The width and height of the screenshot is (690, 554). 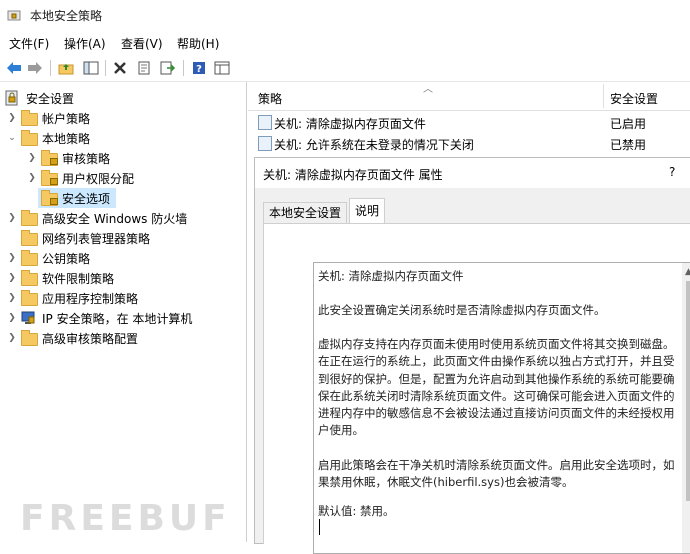 What do you see at coordinates (688, 391) in the screenshot?
I see `scroll-thumb` at bounding box center [688, 391].